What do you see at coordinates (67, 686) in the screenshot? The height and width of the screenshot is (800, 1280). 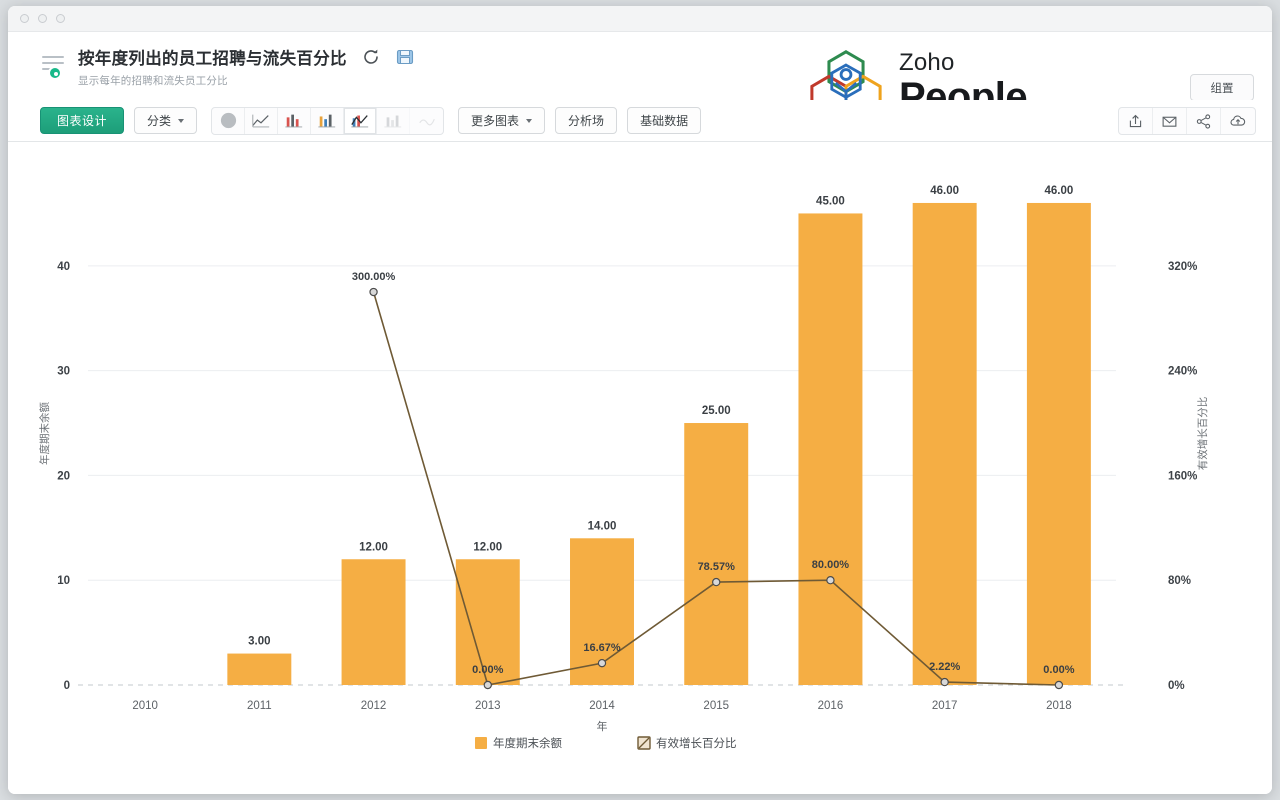 I see `y-axis-tick: 0` at bounding box center [67, 686].